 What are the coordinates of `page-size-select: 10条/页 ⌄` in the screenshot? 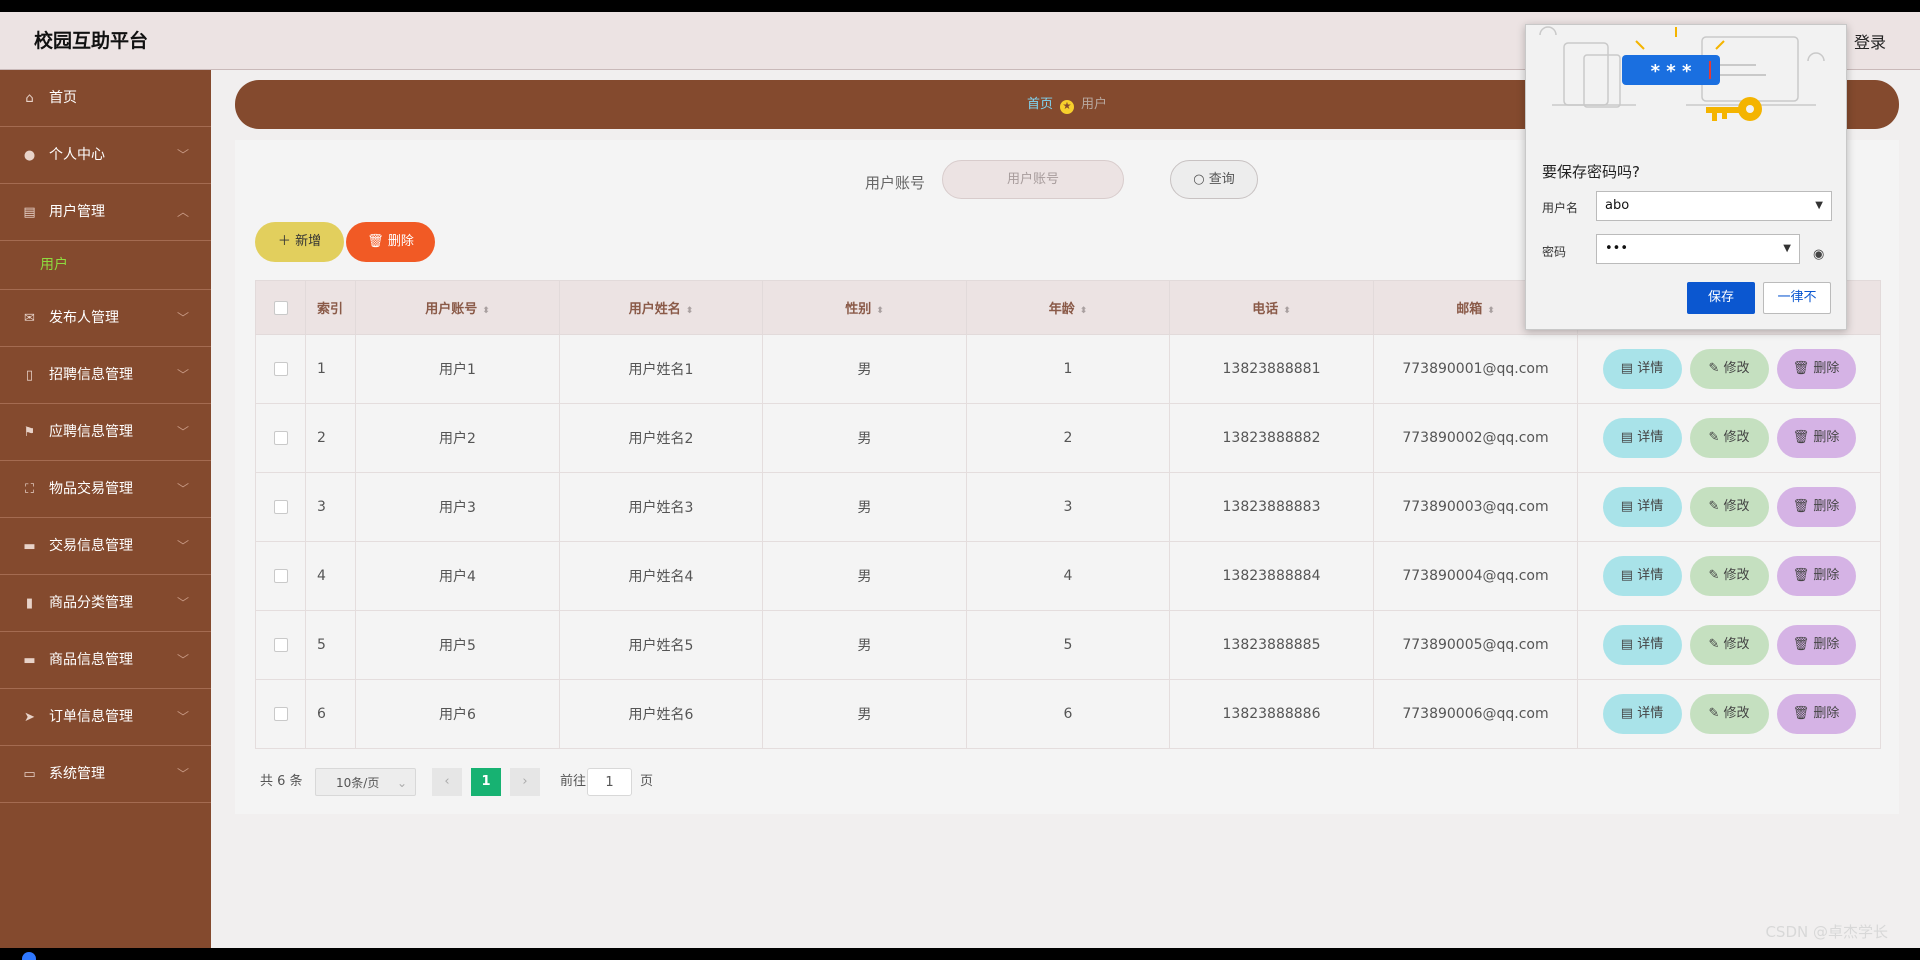 It's located at (365, 782).